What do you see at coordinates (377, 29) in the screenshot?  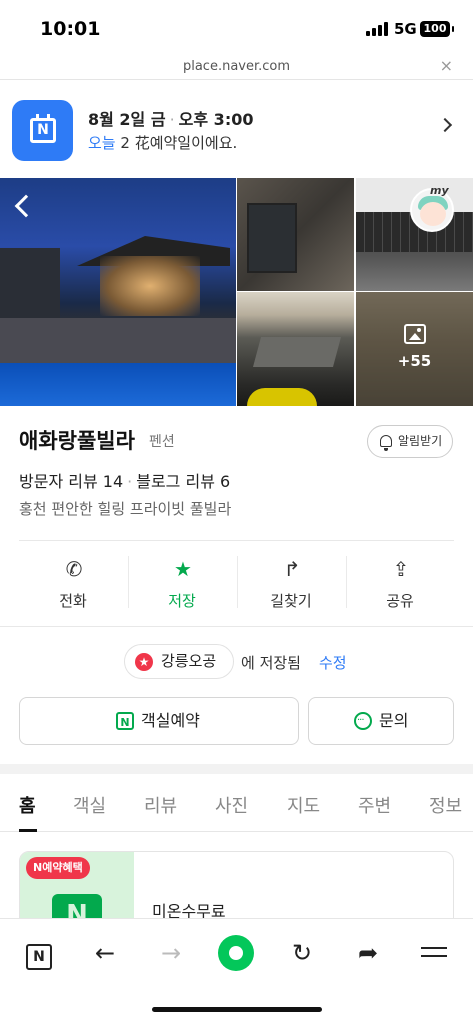 I see `signal-icon` at bounding box center [377, 29].